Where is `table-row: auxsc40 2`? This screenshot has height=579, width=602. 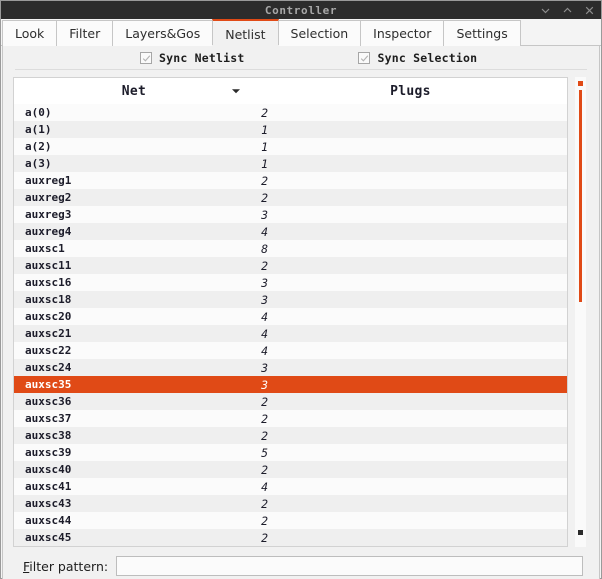
table-row: auxsc40 2 is located at coordinates (290, 469).